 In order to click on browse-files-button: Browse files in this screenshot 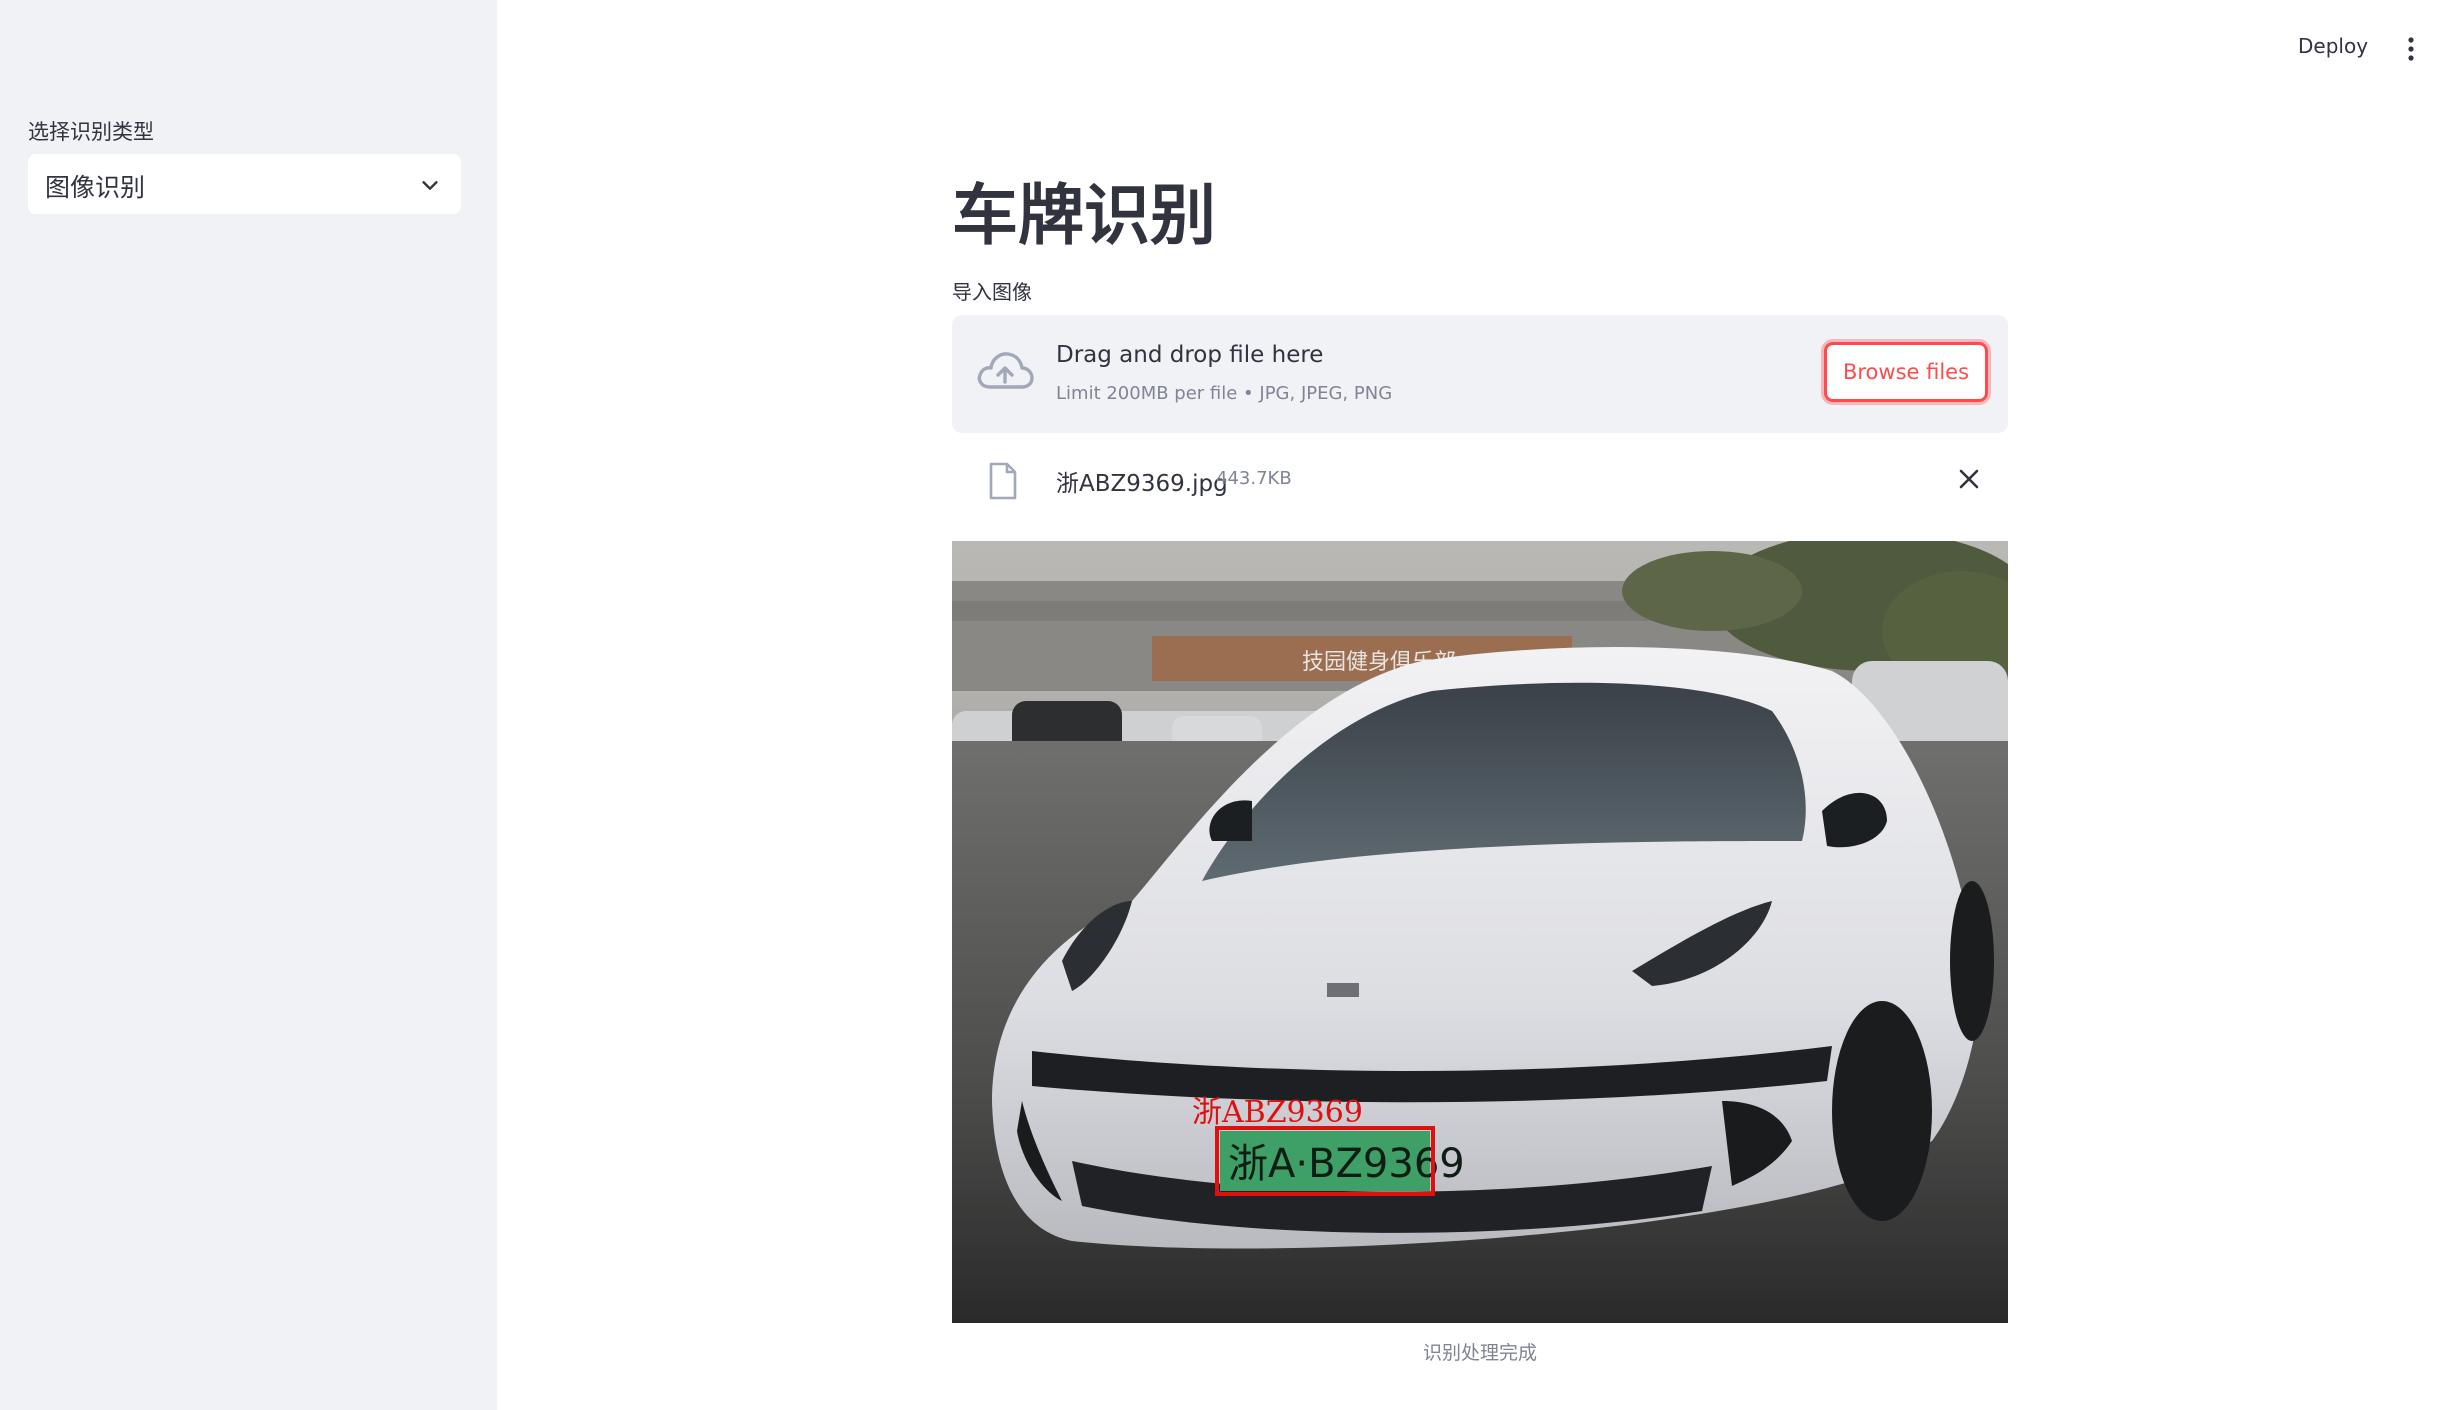, I will do `click(1906, 372)`.